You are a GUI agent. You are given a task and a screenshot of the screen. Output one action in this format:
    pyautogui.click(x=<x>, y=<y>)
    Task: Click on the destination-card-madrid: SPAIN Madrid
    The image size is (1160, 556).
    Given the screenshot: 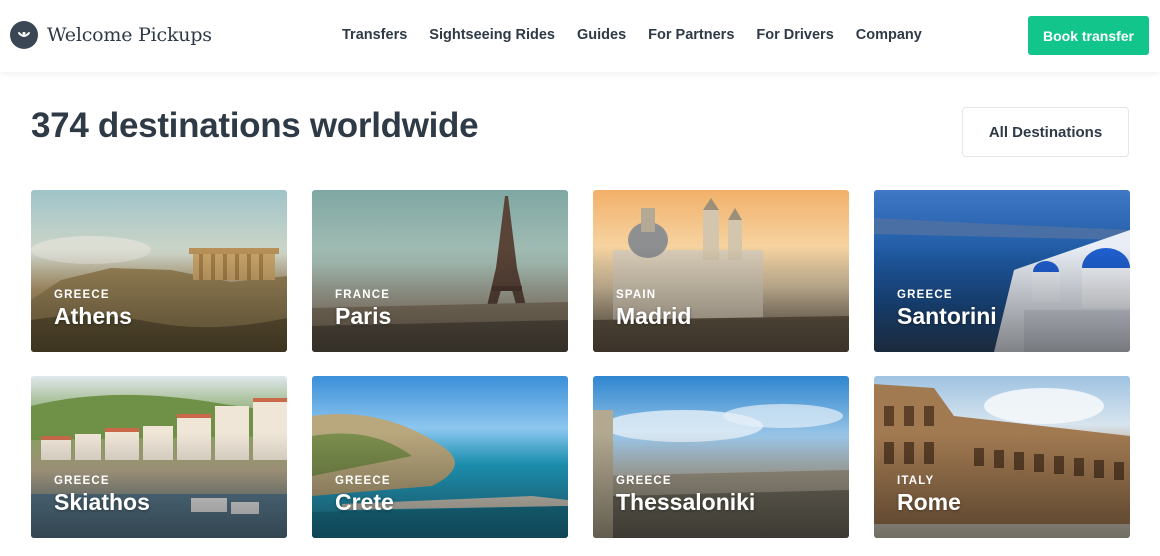 What is the action you would take?
    pyautogui.click(x=721, y=271)
    